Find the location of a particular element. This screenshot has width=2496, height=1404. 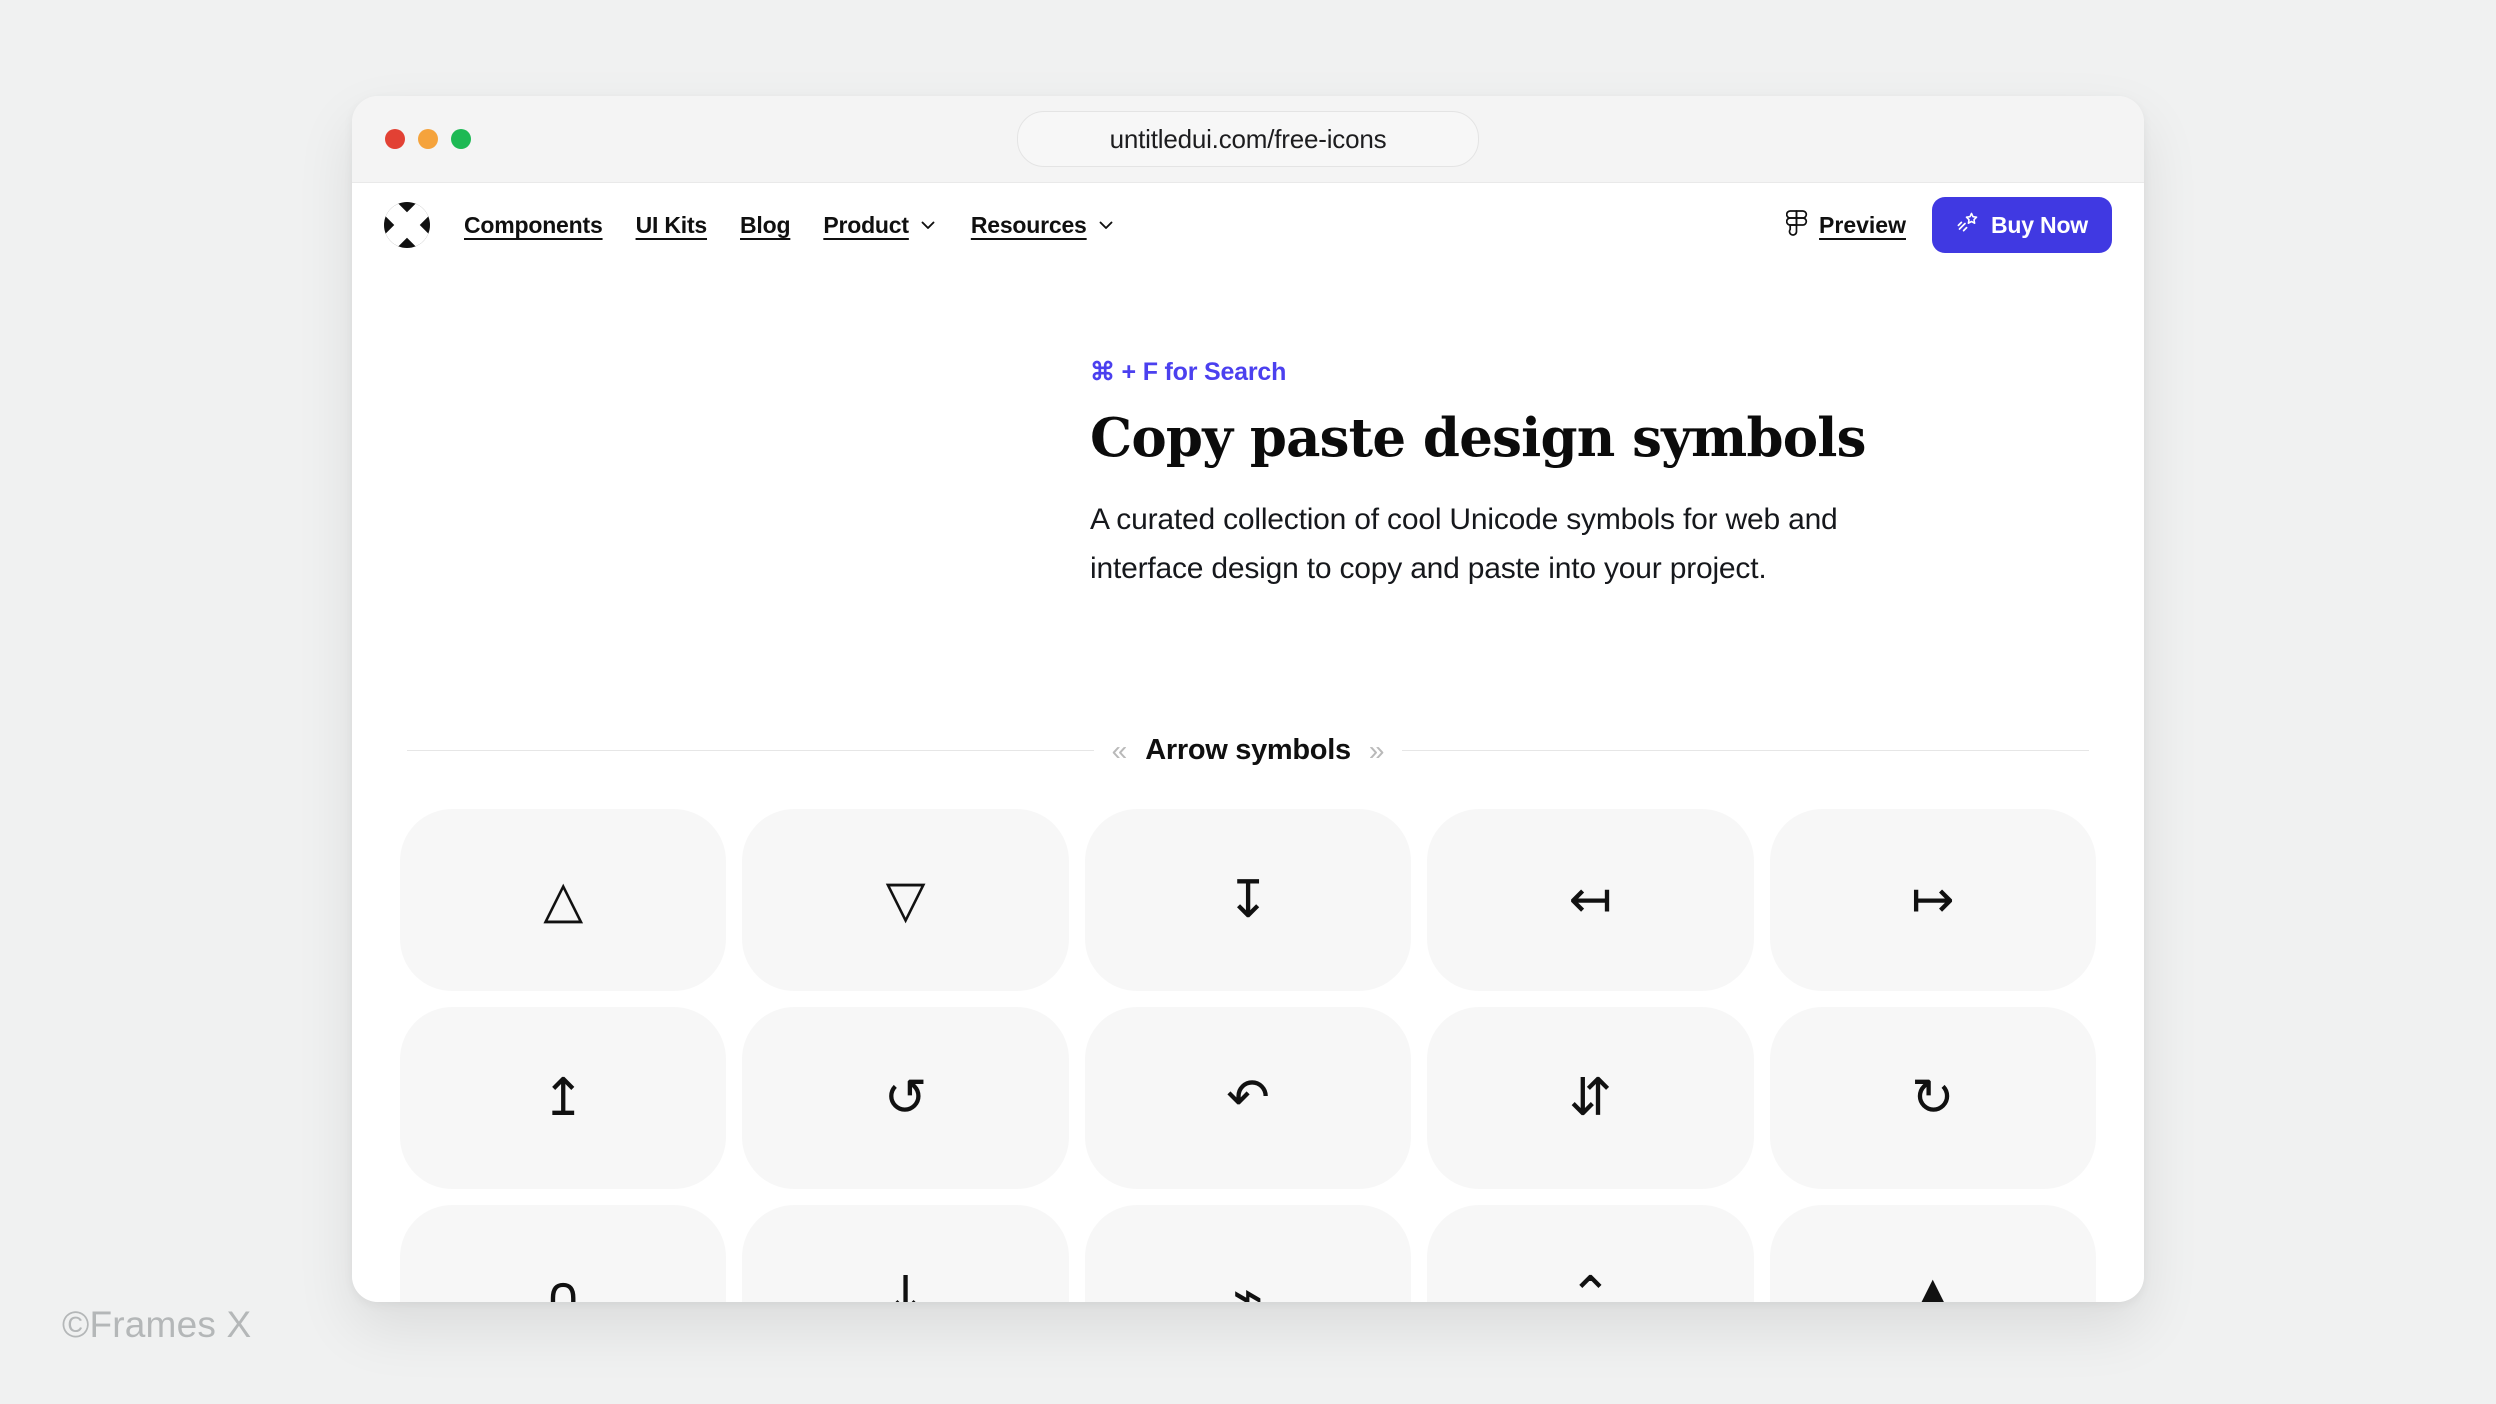

frames-x-watermark: ©Frames X is located at coordinates (157, 1324).